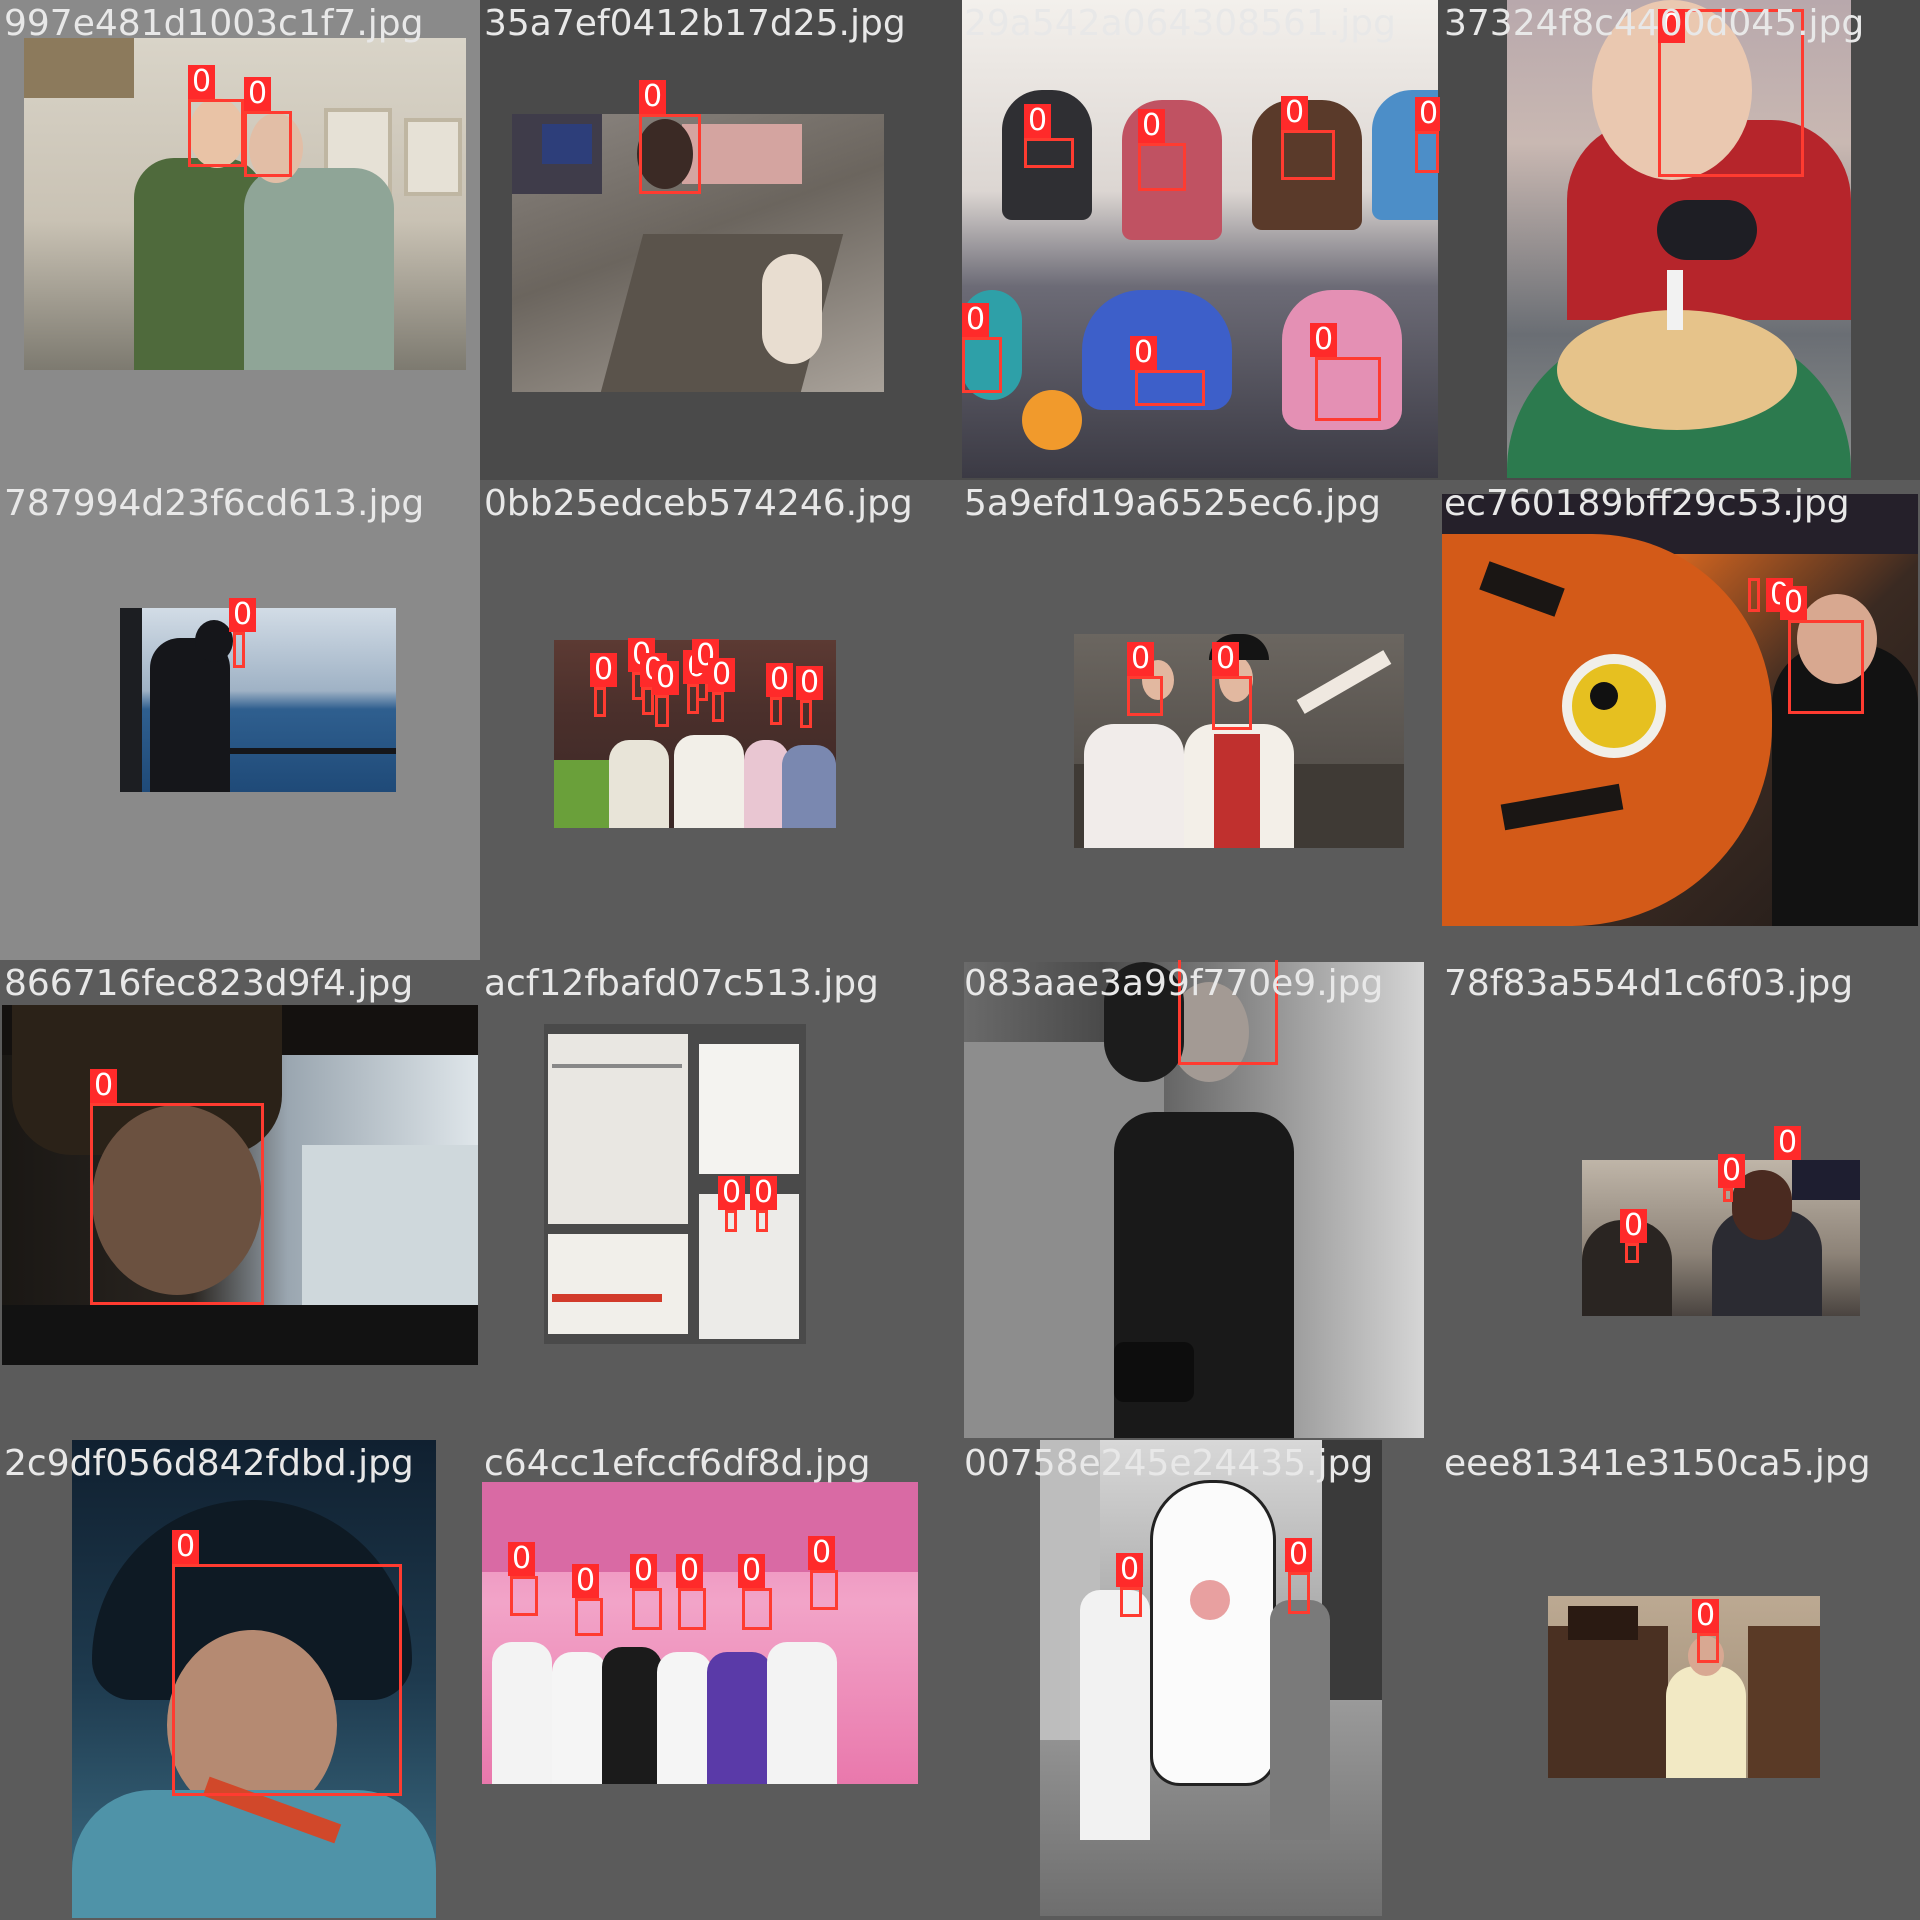  Describe the element at coordinates (1680, 240) in the screenshot. I see `grid-tile: 0 37324f8c4400d045.jpg` at that location.